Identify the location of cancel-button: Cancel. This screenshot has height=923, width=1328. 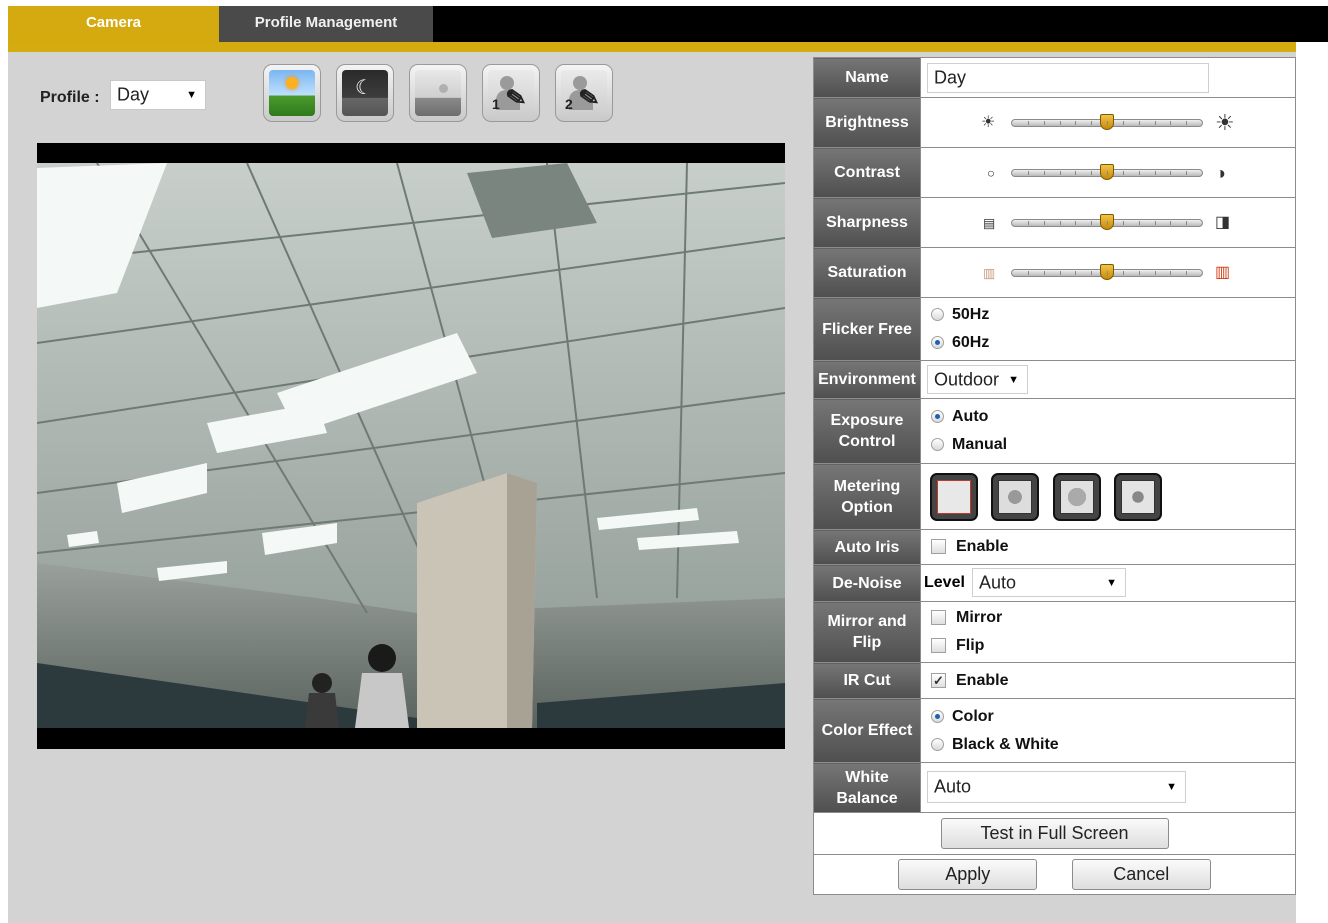
(1141, 874).